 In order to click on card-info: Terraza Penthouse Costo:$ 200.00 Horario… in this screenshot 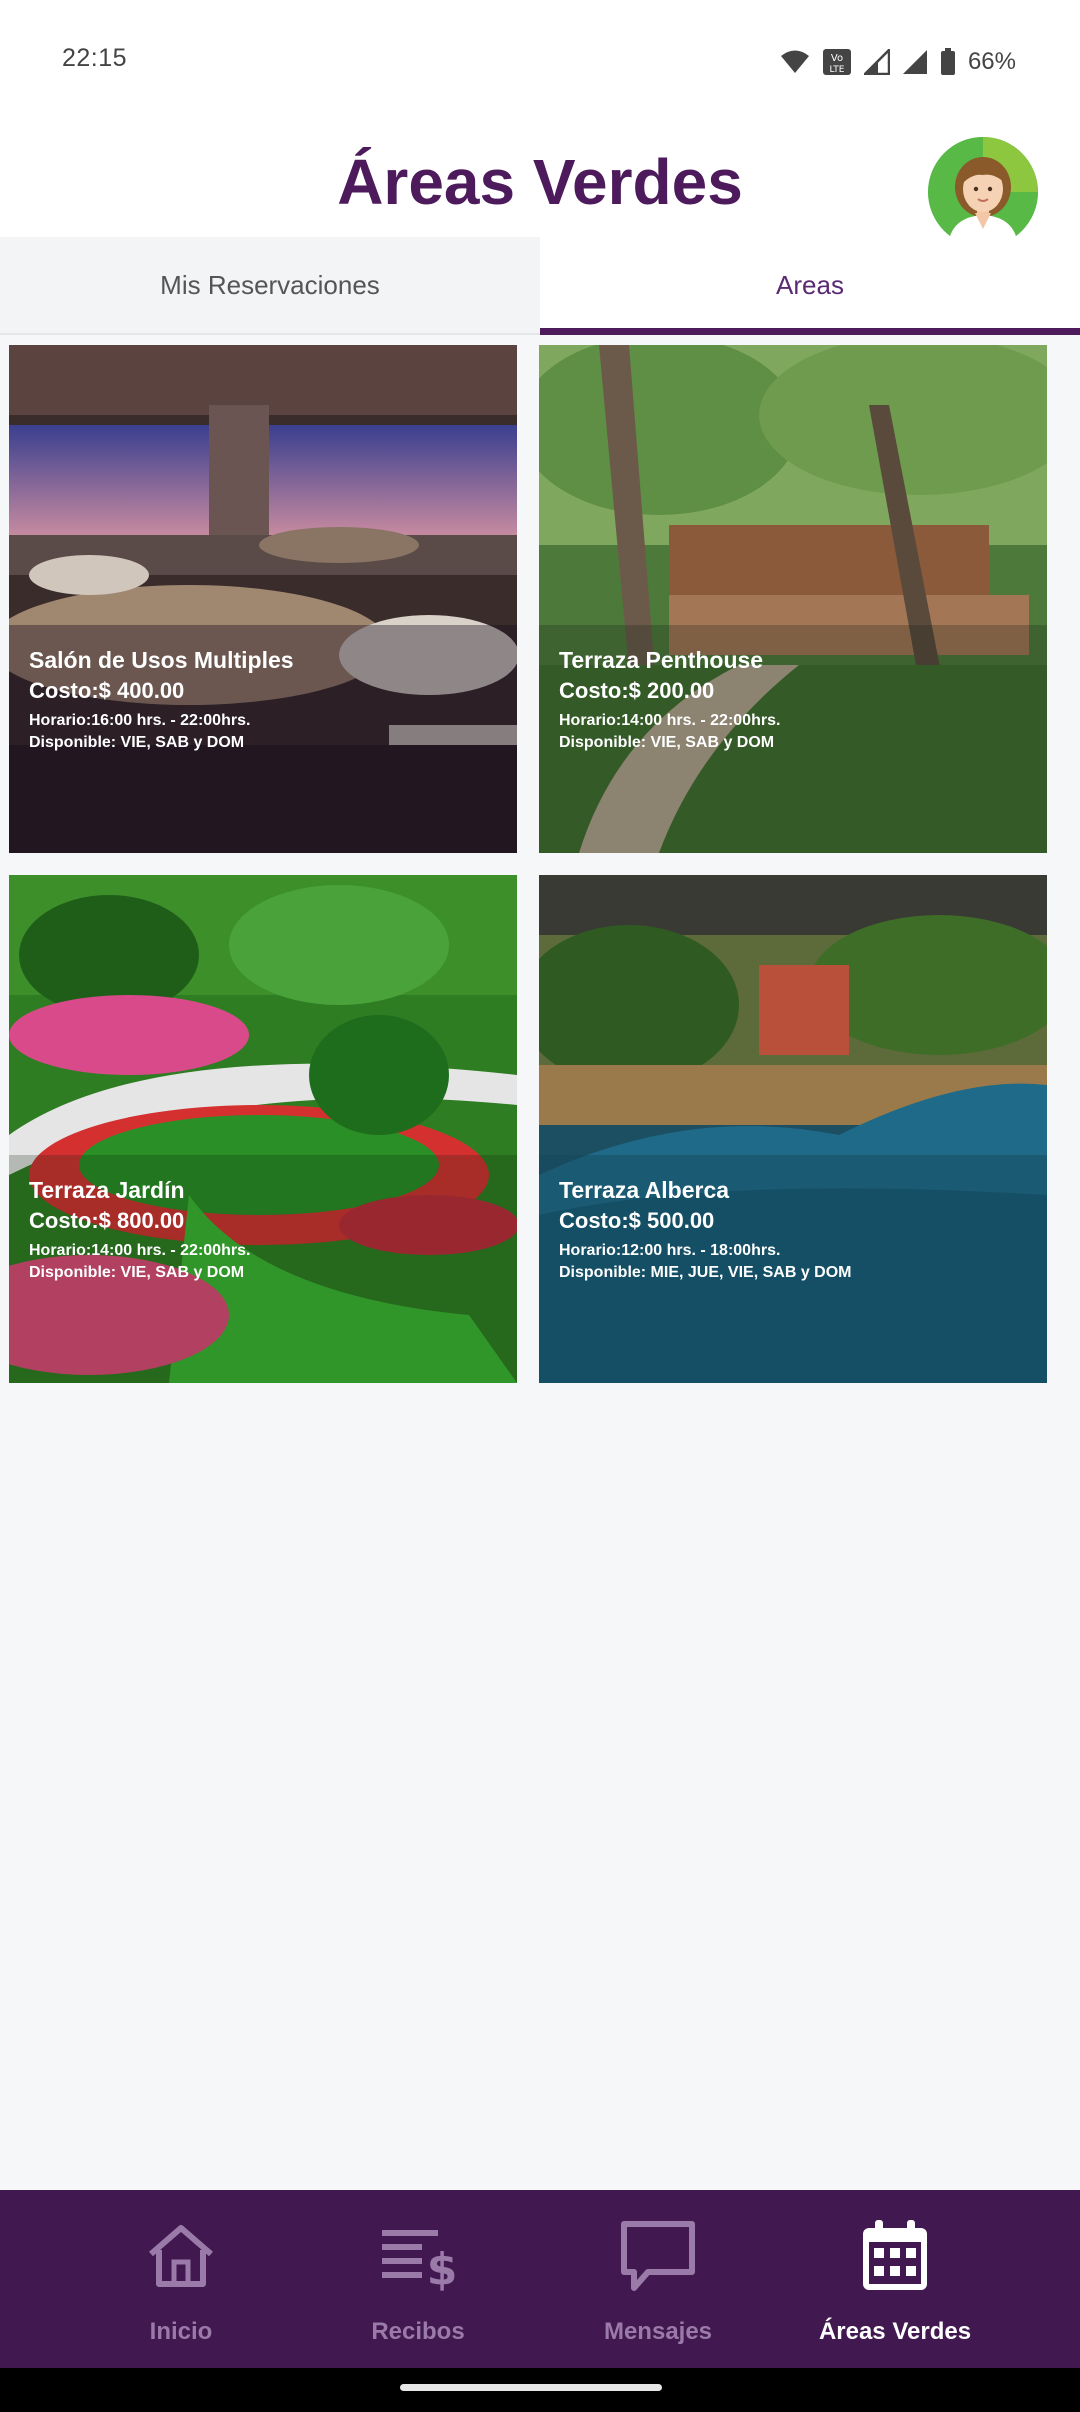, I will do `click(669, 700)`.